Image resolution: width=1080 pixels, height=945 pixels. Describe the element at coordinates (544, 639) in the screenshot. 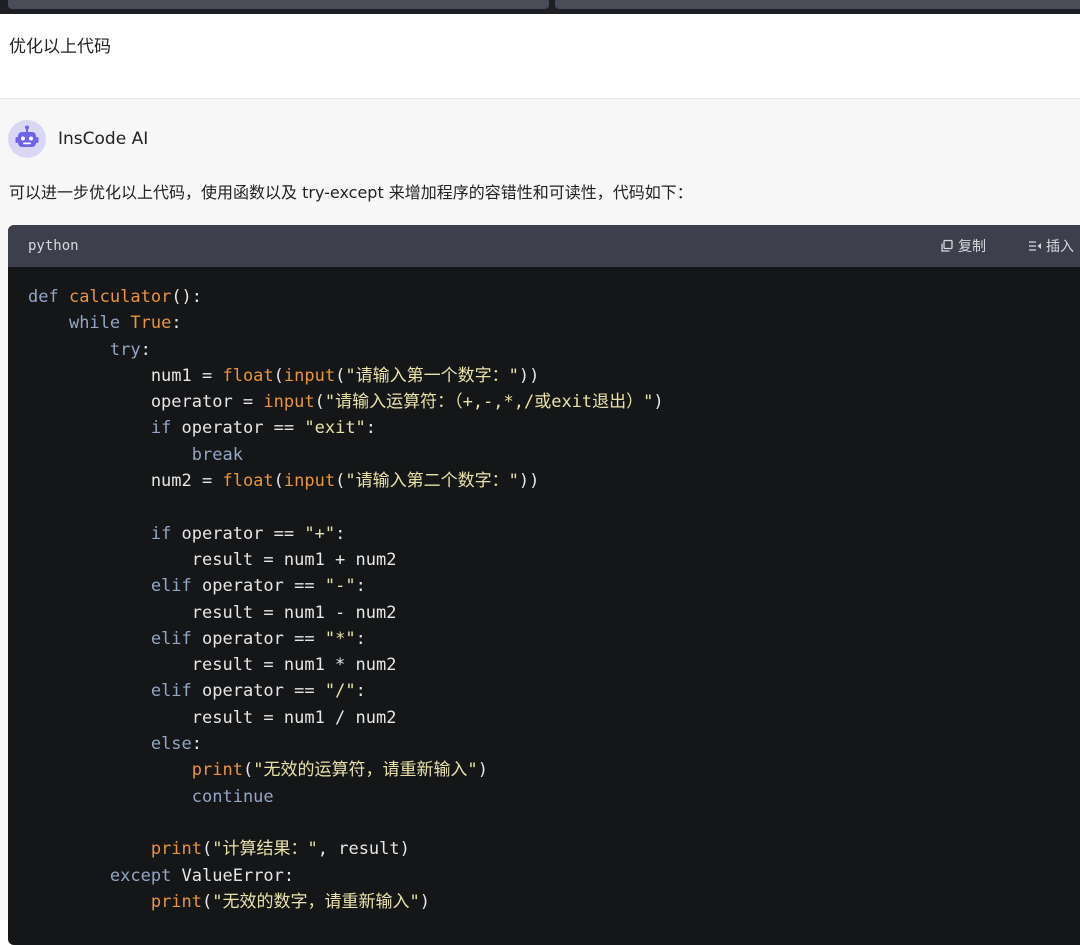

I see `code-line: elif operator == "*":` at that location.